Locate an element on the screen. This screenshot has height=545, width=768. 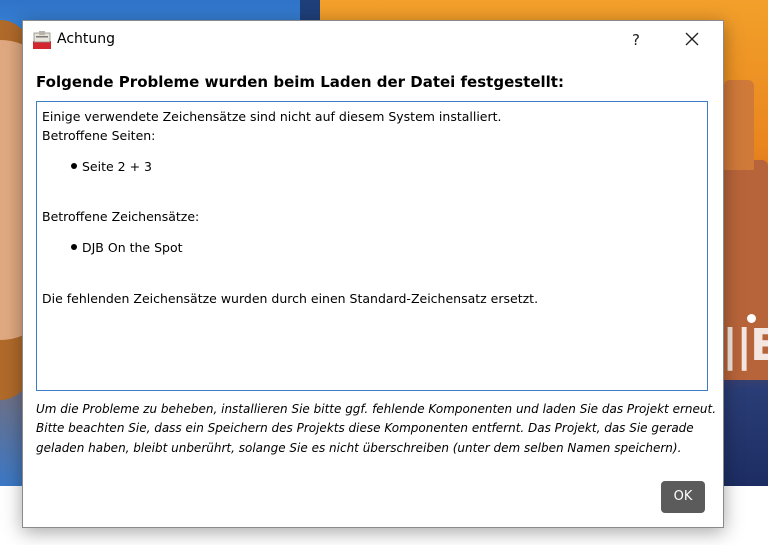
close-button is located at coordinates (692, 40).